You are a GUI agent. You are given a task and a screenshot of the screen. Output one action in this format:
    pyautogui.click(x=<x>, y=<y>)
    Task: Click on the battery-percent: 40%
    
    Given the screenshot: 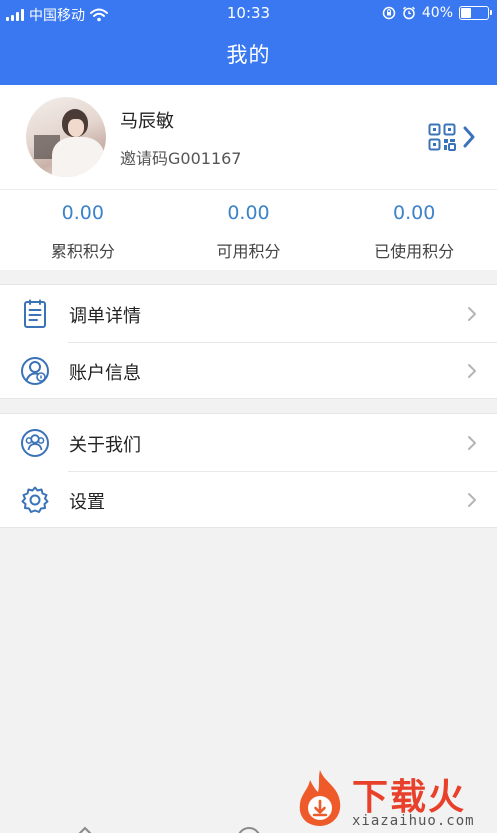 What is the action you would take?
    pyautogui.click(x=437, y=13)
    